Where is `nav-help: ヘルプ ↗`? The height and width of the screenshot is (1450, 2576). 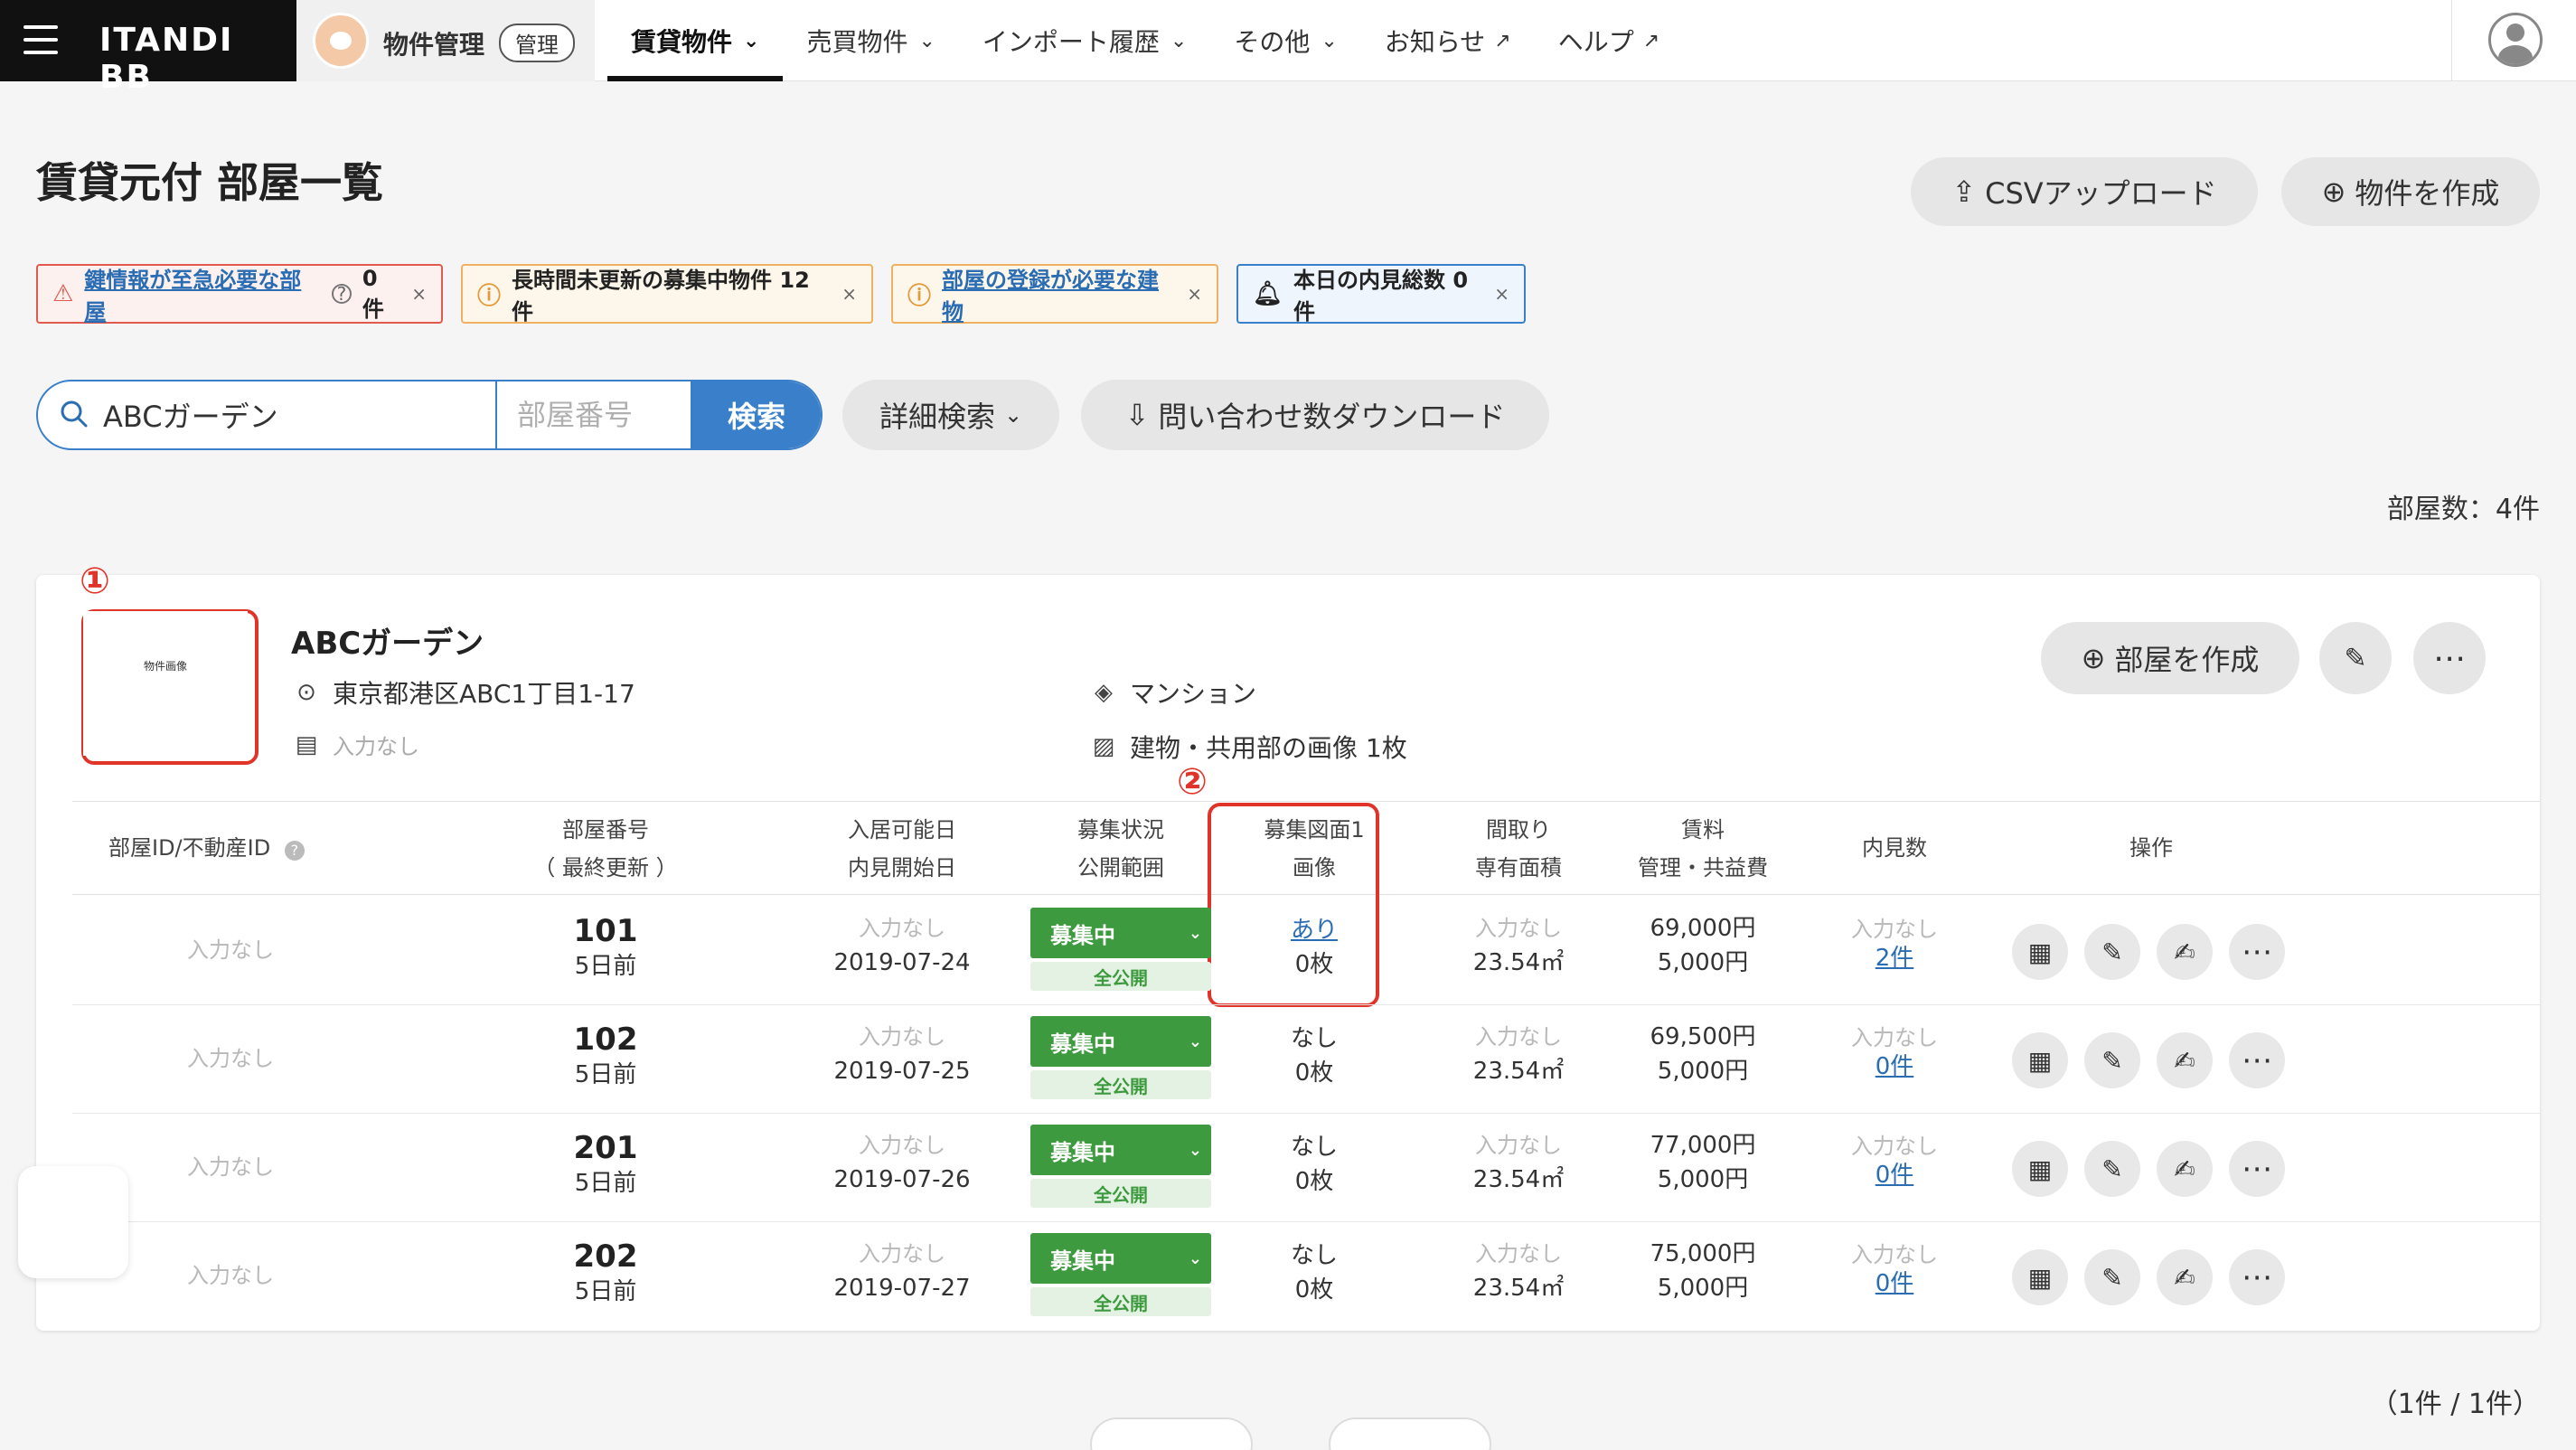 nav-help: ヘルプ ↗ is located at coordinates (1609, 40).